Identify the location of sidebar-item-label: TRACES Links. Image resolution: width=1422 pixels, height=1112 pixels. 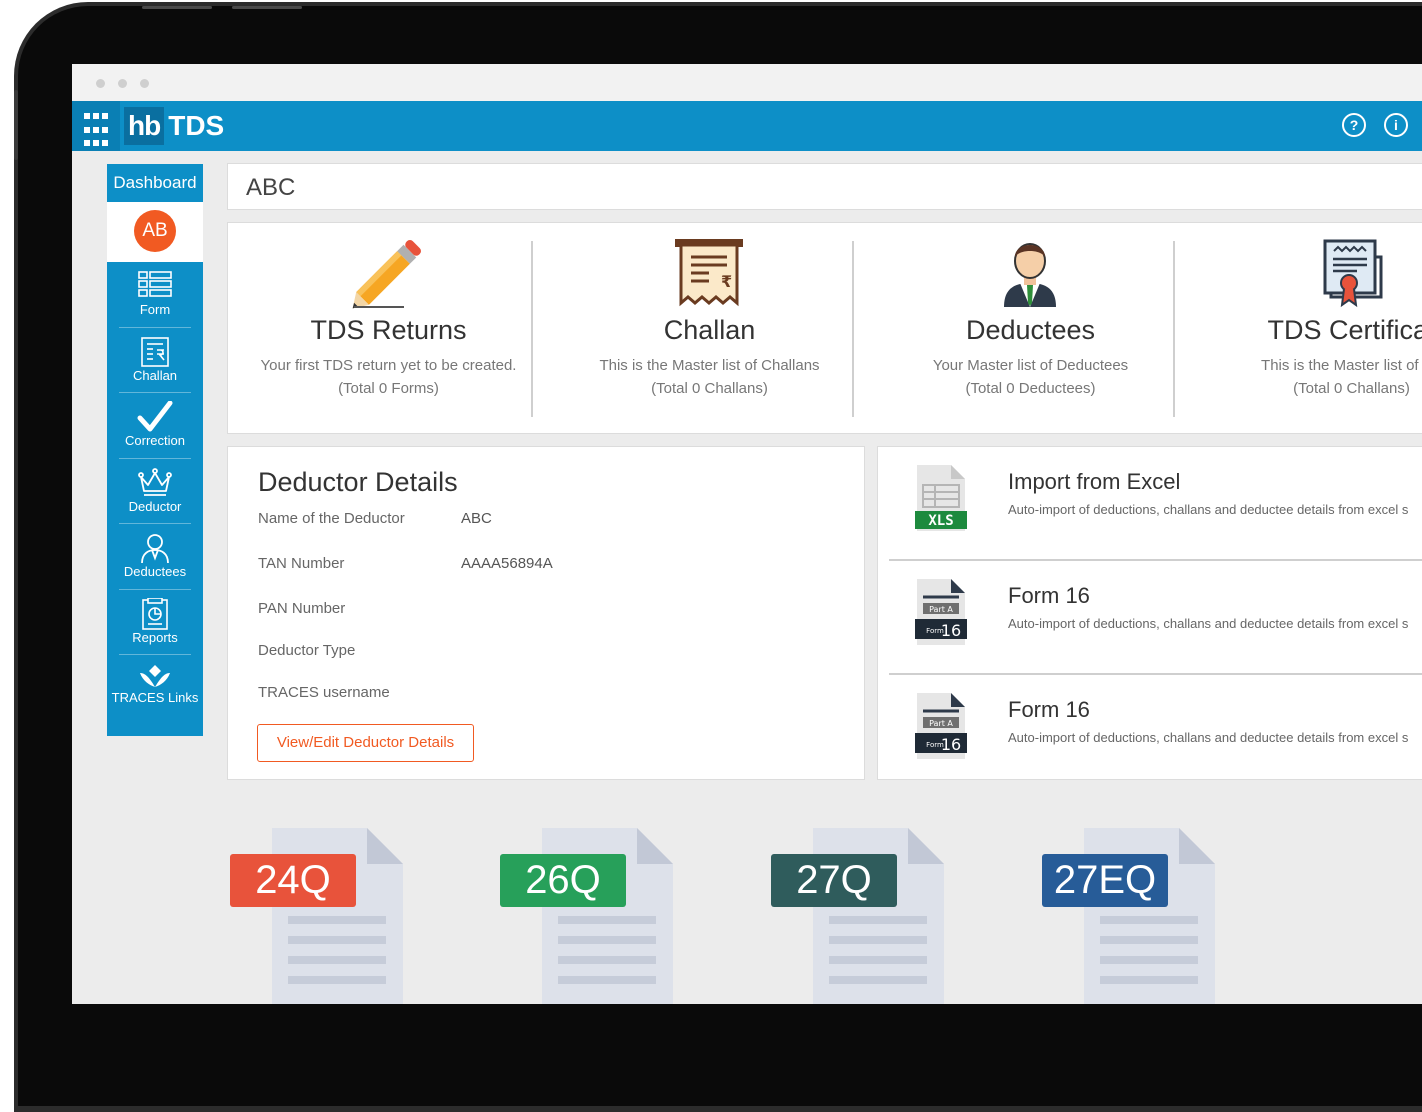
(155, 697).